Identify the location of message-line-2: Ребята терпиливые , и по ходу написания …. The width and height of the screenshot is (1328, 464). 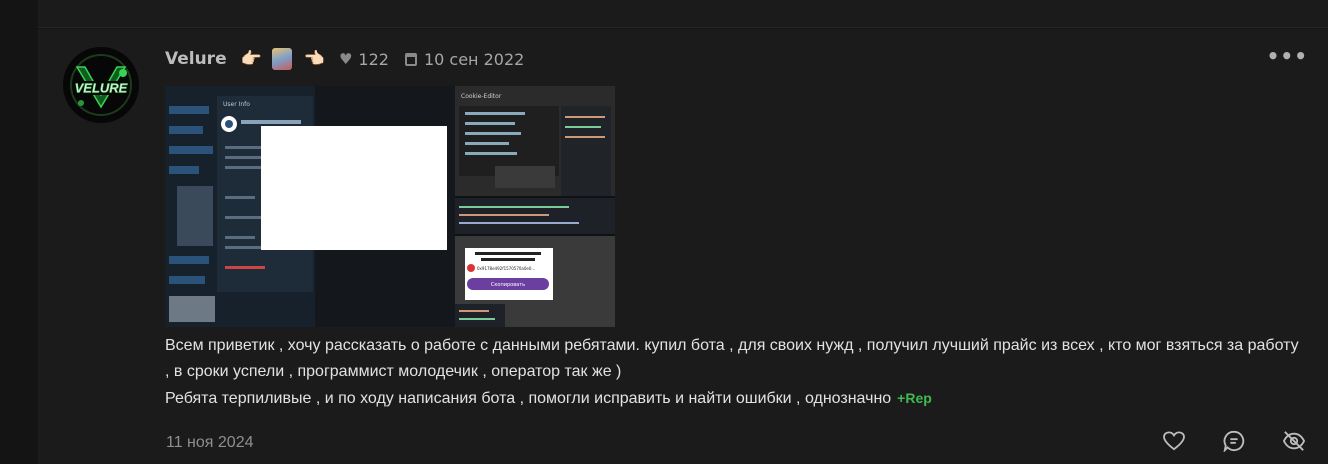
(735, 398).